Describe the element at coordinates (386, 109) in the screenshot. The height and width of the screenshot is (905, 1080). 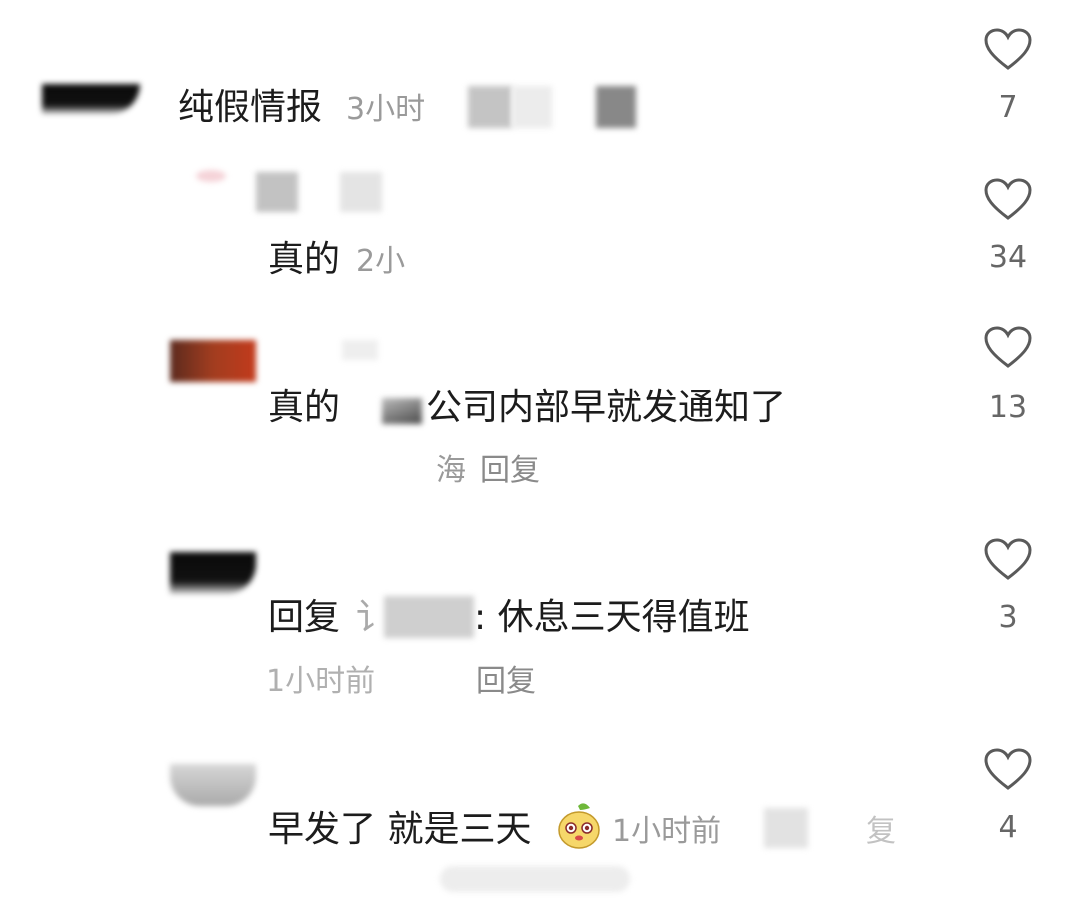
I see `comment-time: 3小时` at that location.